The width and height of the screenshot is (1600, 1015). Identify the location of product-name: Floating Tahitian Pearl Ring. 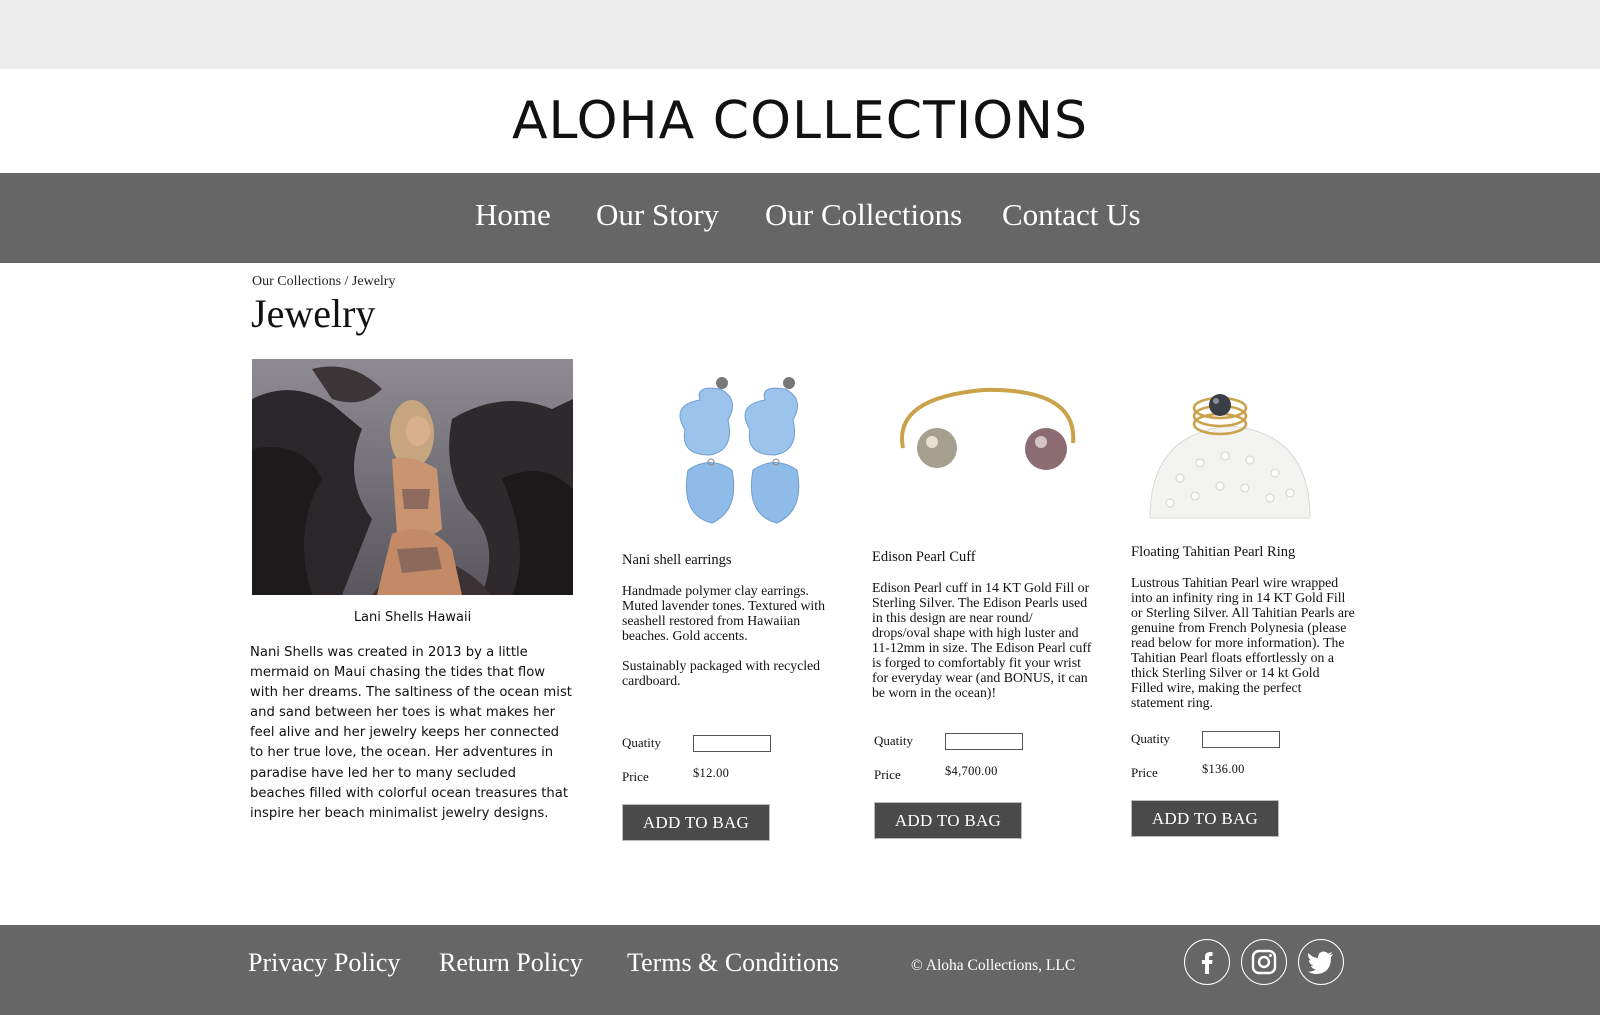
(1213, 552).